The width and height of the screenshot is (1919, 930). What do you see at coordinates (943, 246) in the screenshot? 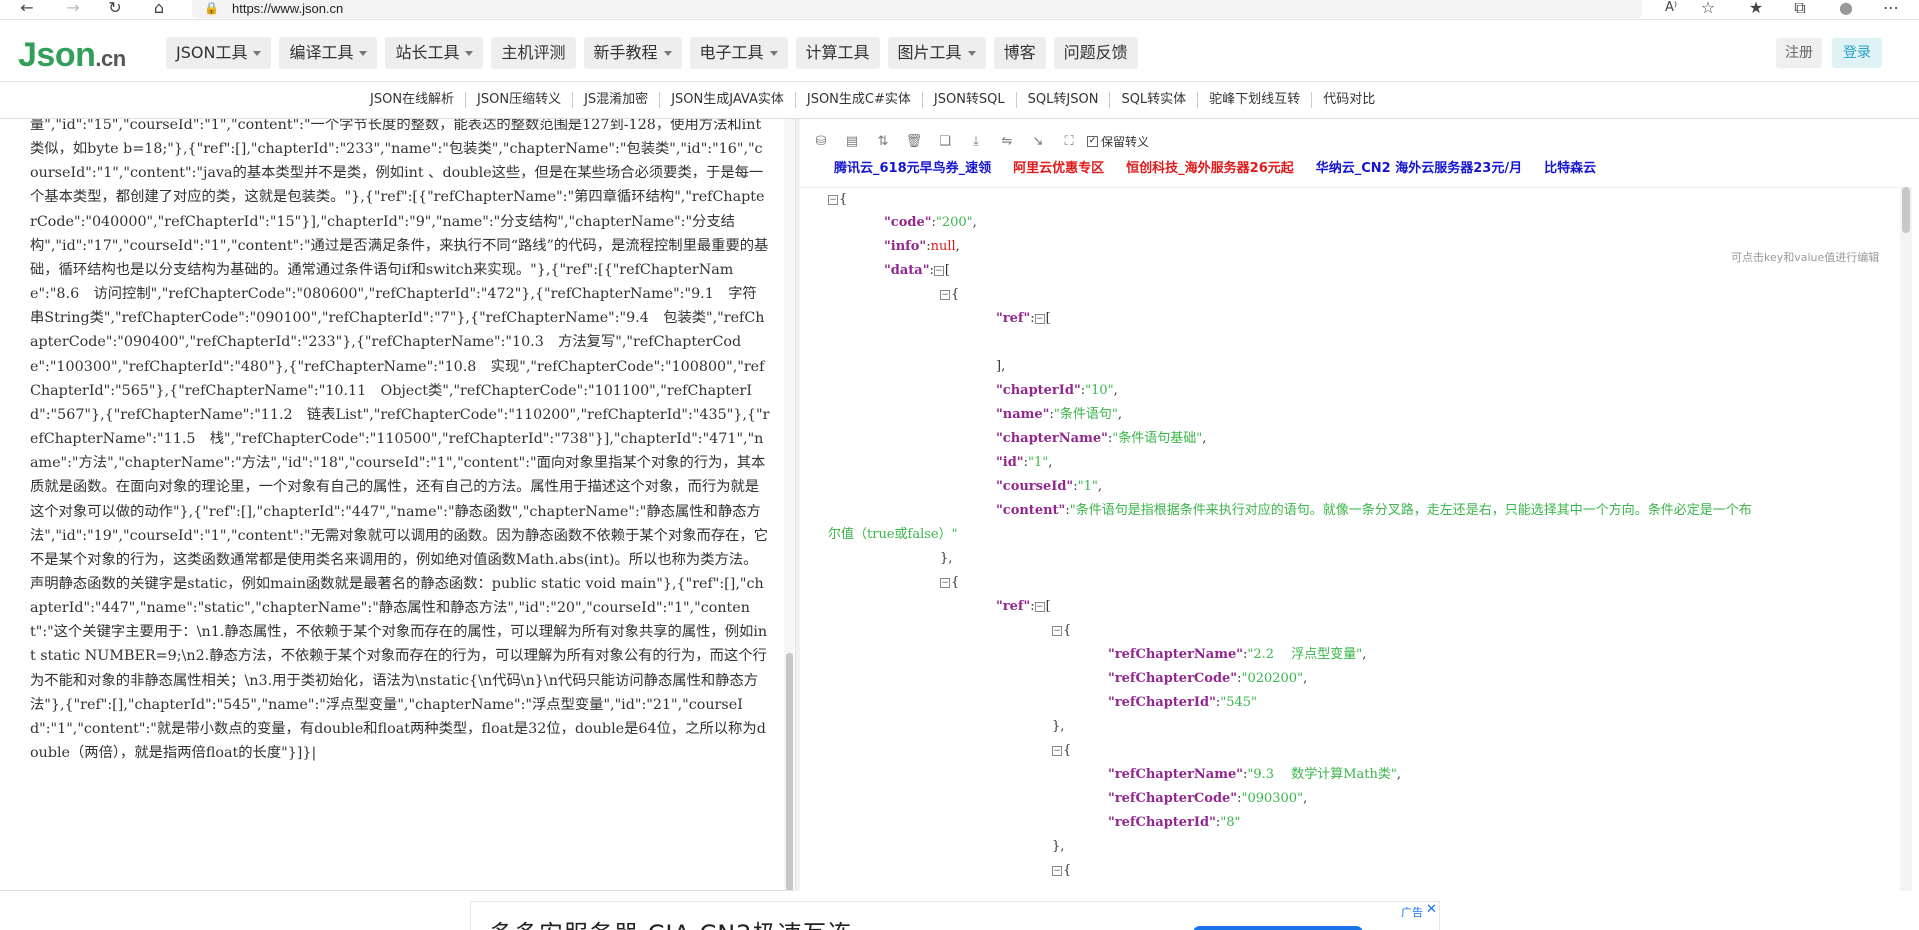
I see `json-value: null` at bounding box center [943, 246].